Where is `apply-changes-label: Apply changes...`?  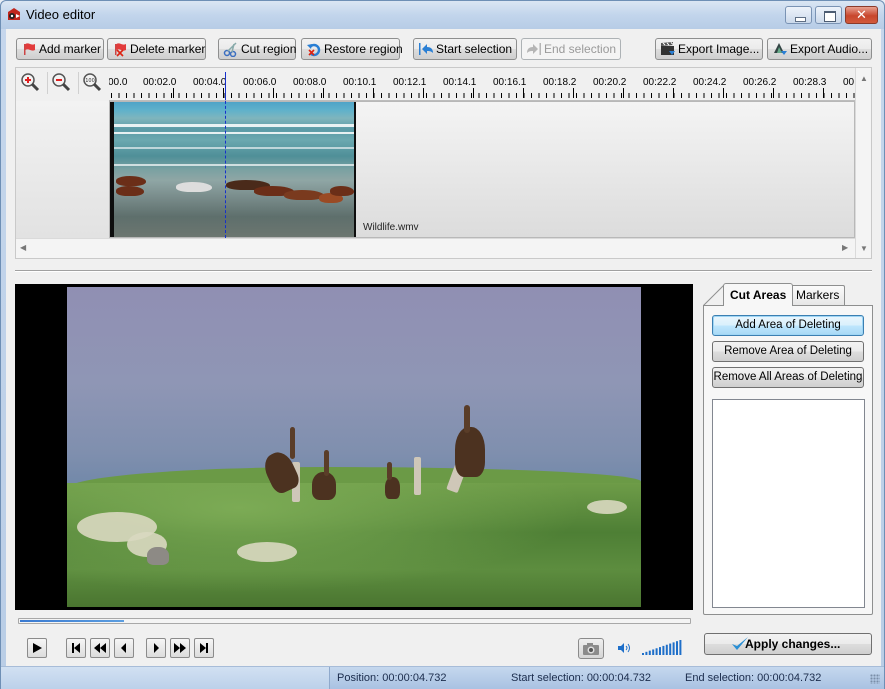
apply-changes-label: Apply changes... is located at coordinates (793, 644).